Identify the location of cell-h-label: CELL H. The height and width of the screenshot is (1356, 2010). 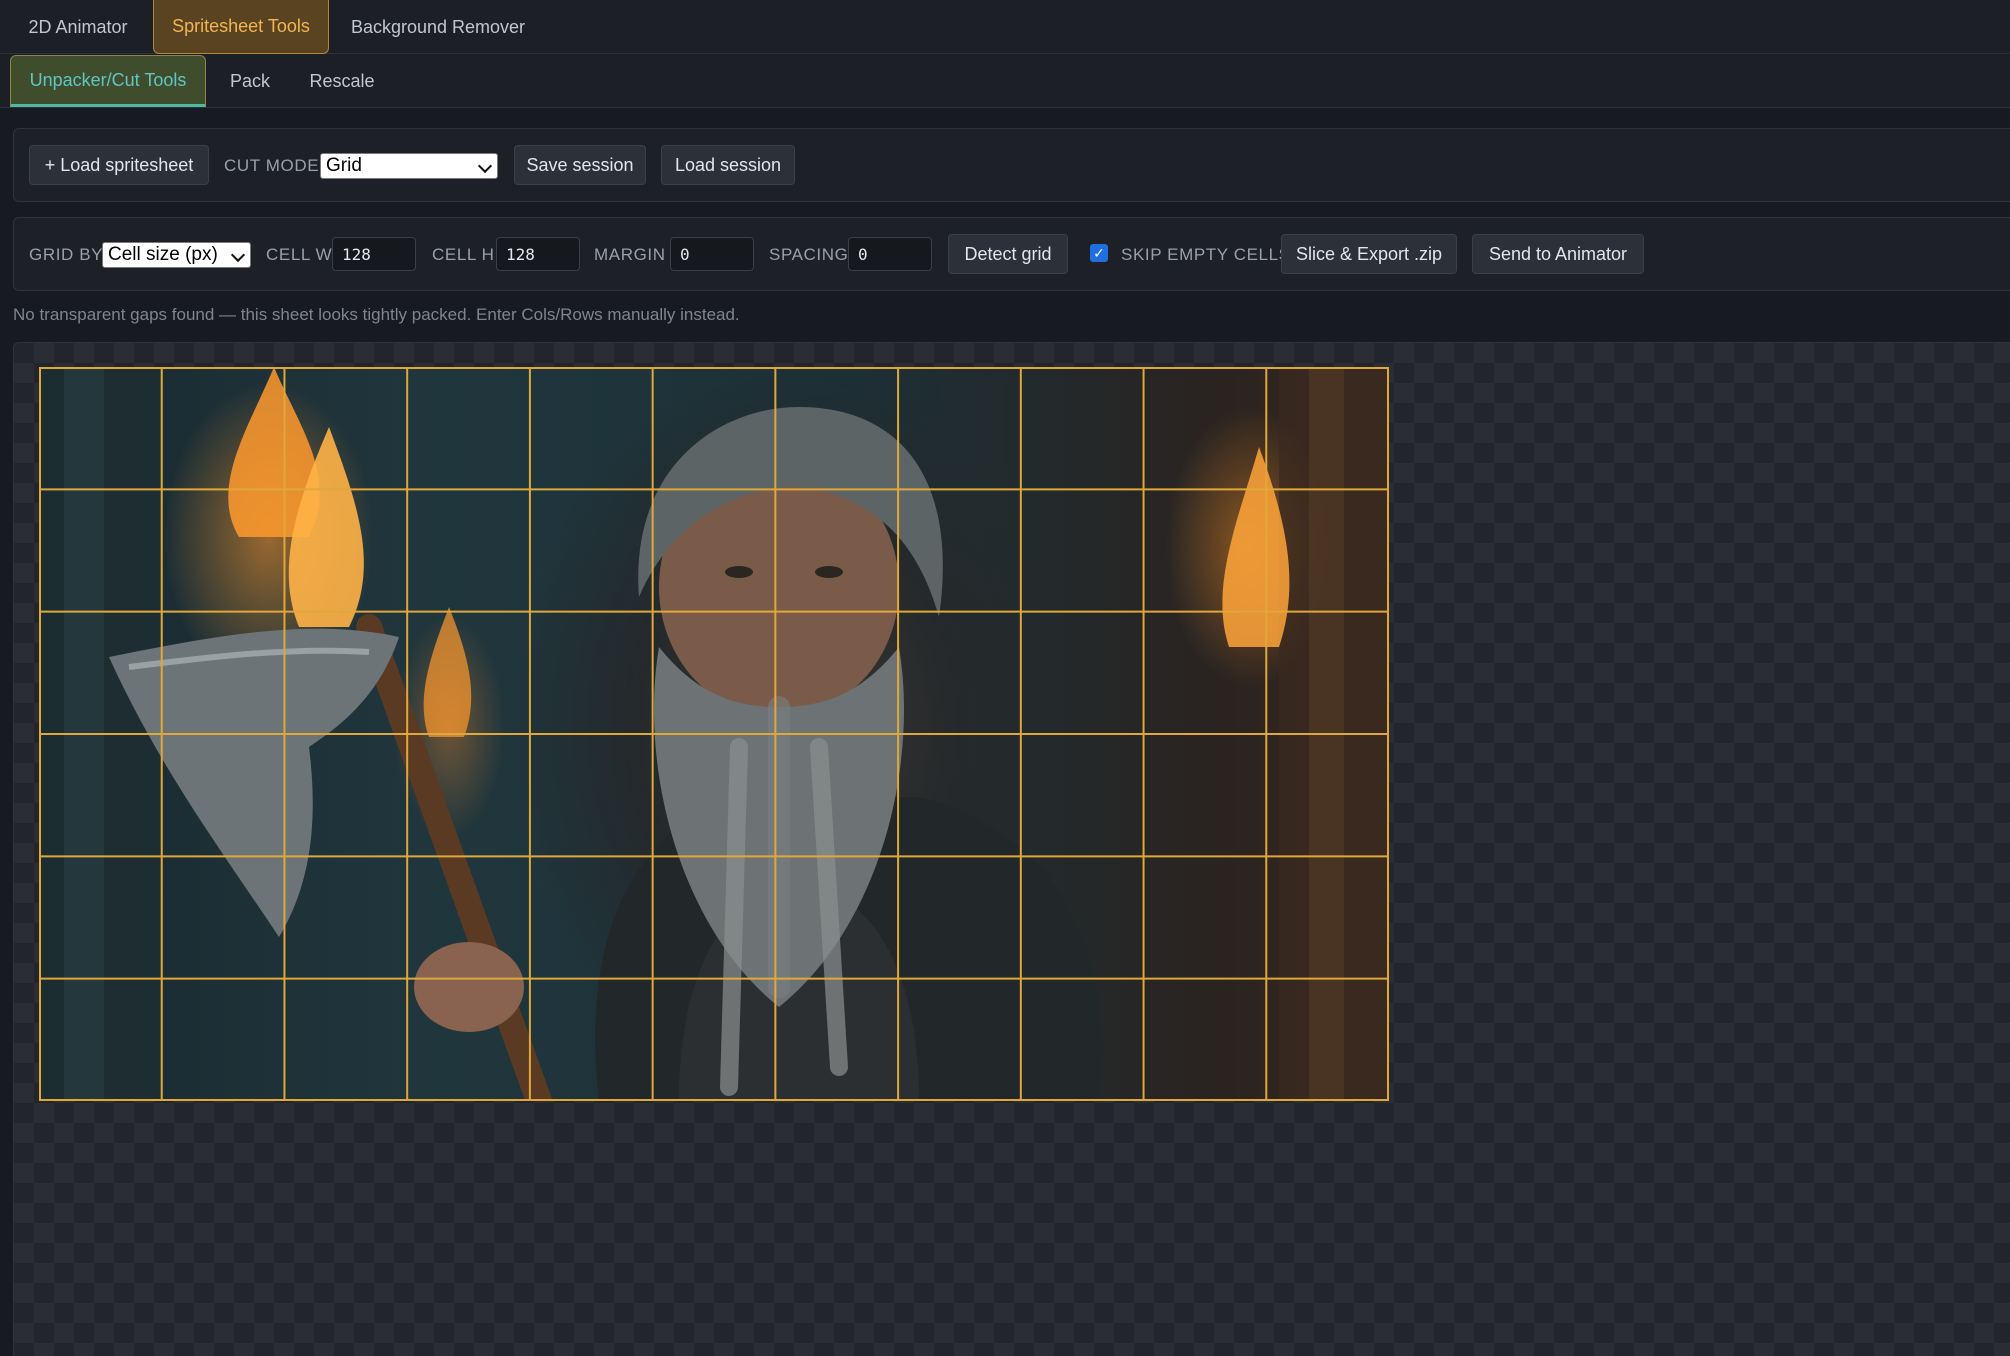
(463, 254).